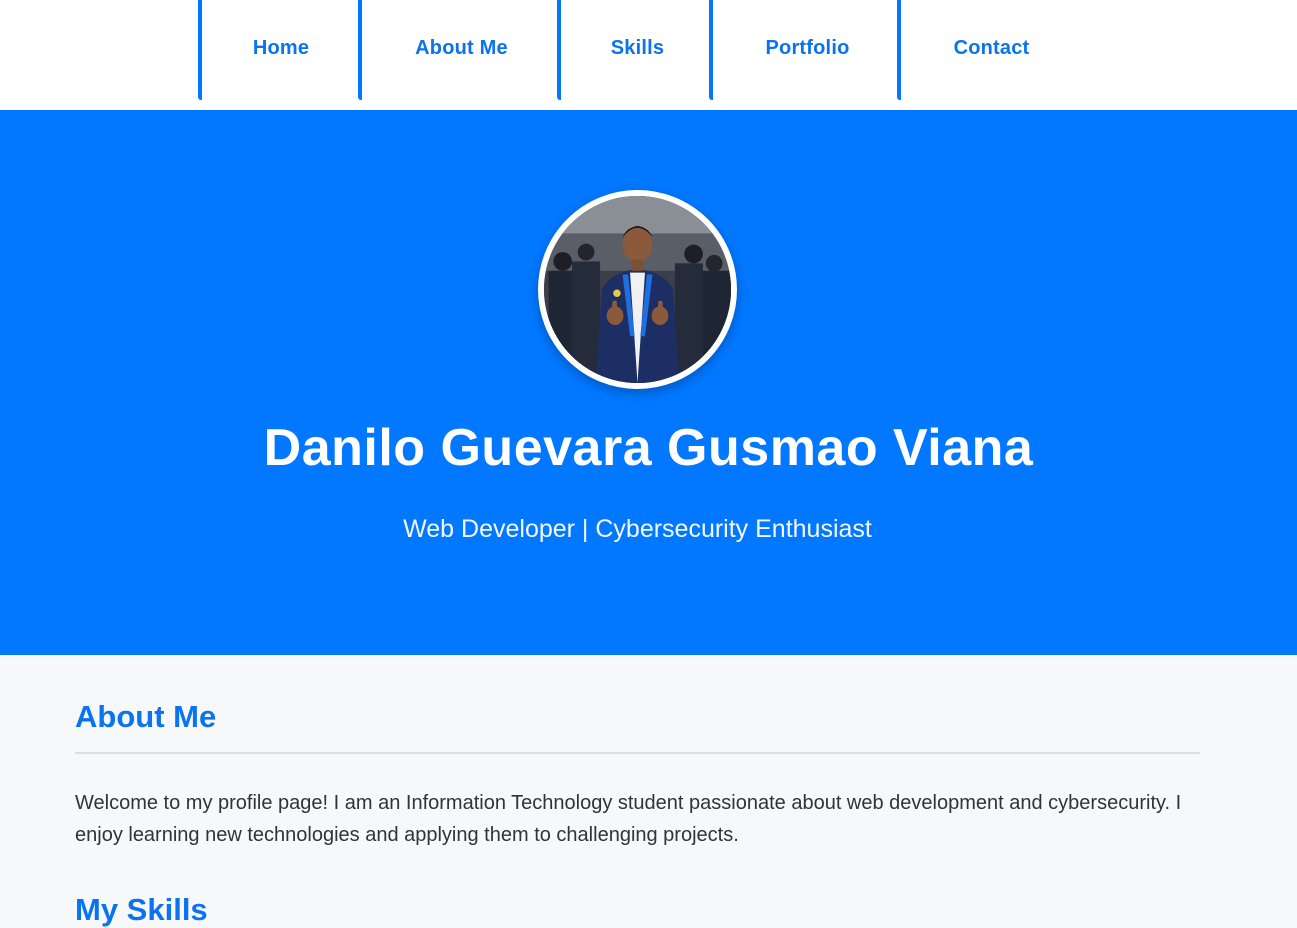  Describe the element at coordinates (648, 448) in the screenshot. I see `profile-name: Danilo Guevara Gusmao Viana` at that location.